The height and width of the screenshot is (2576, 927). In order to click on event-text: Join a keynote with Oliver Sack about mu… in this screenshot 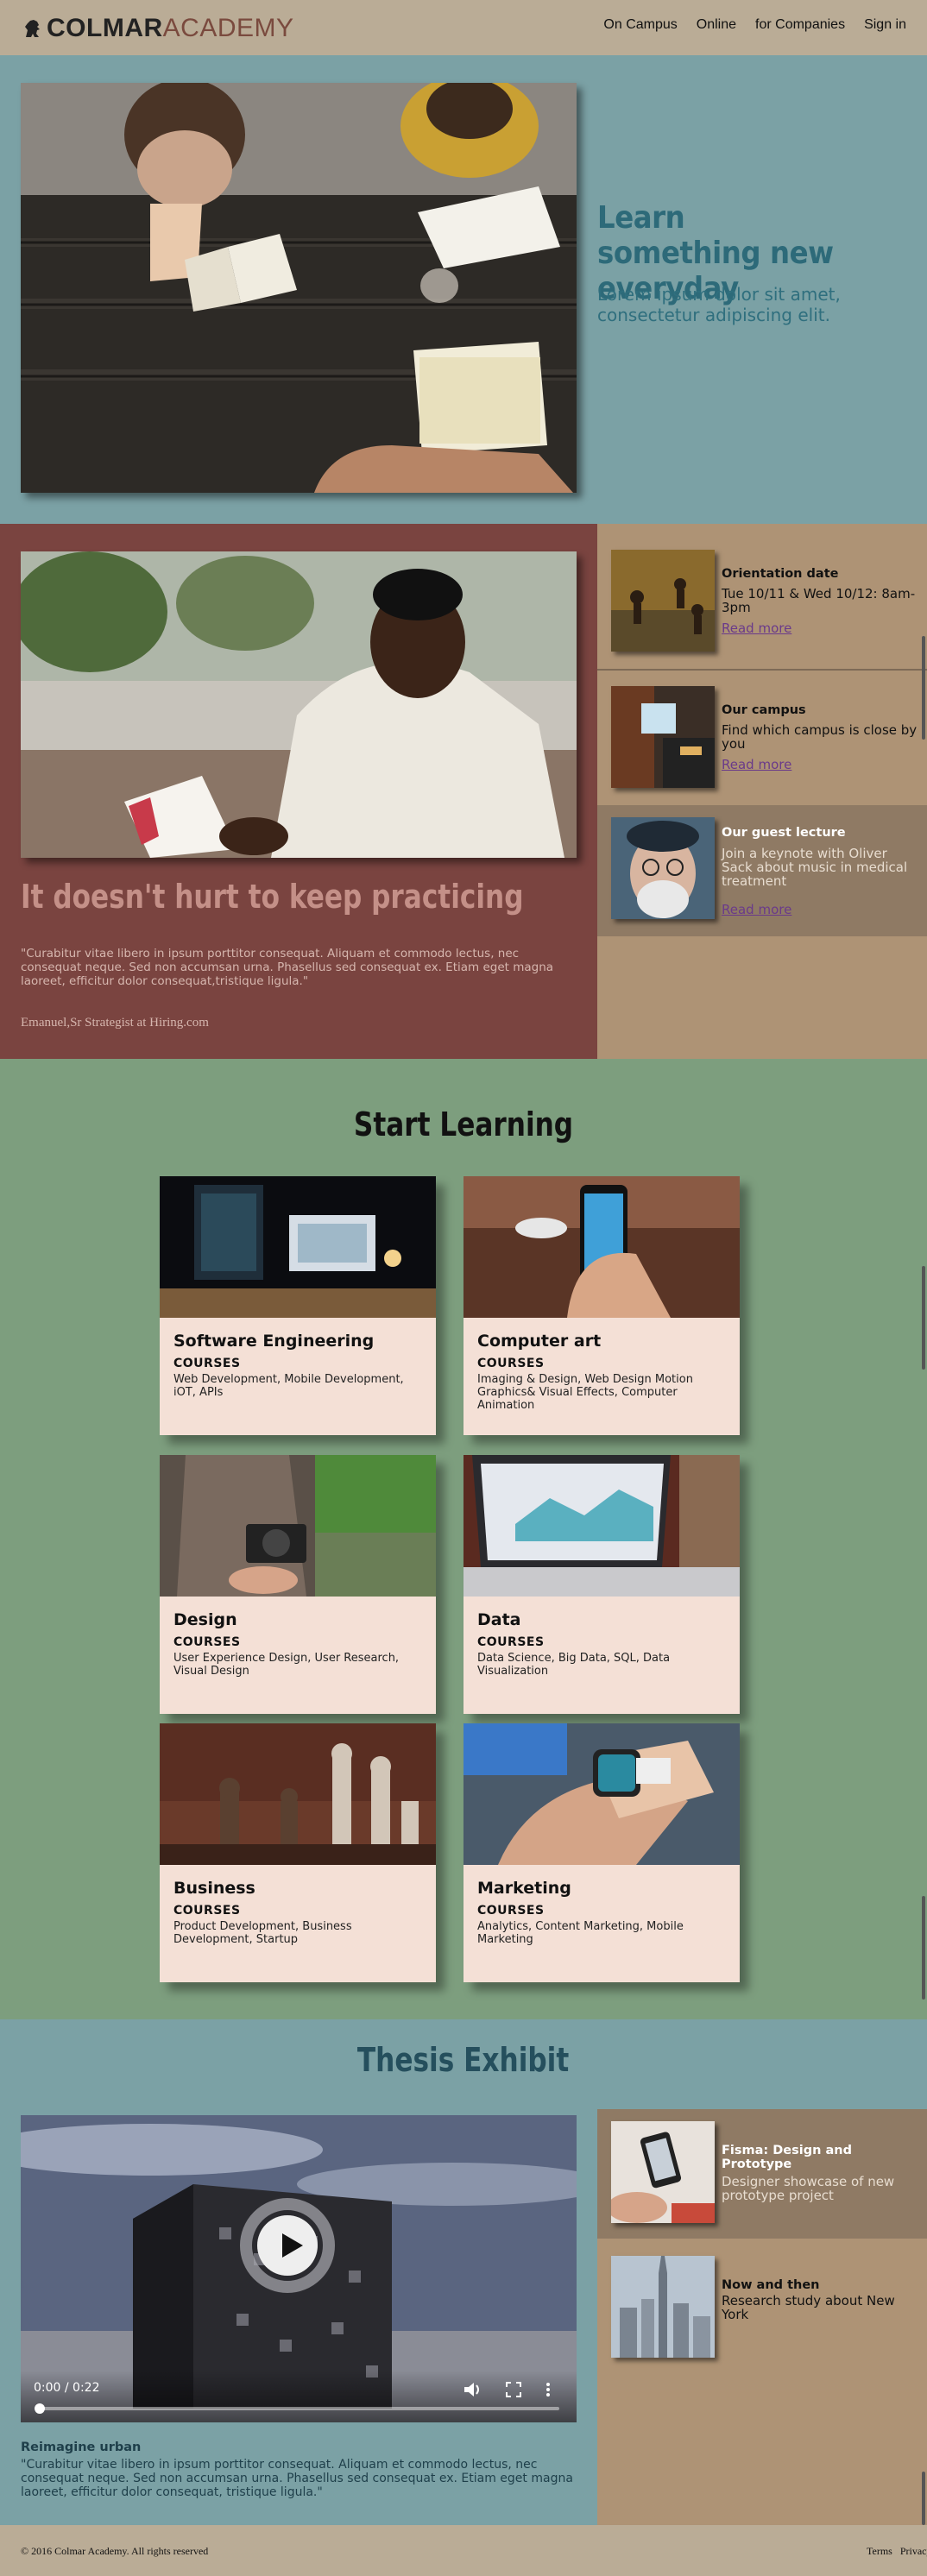, I will do `click(815, 868)`.